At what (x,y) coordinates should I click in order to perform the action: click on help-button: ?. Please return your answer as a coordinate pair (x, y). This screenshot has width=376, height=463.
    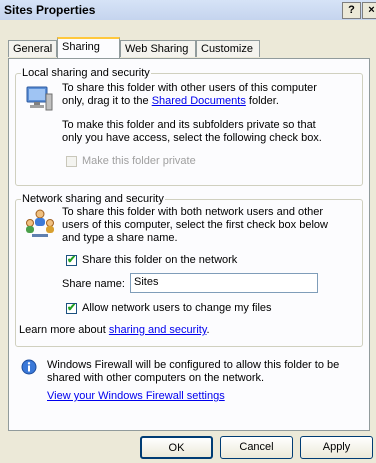
    Looking at the image, I should click on (351, 10).